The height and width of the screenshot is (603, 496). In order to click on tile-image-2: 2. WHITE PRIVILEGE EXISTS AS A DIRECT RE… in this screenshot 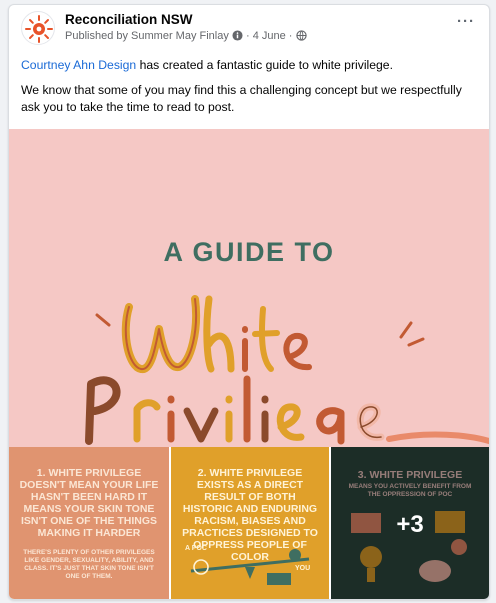, I will do `click(250, 523)`.